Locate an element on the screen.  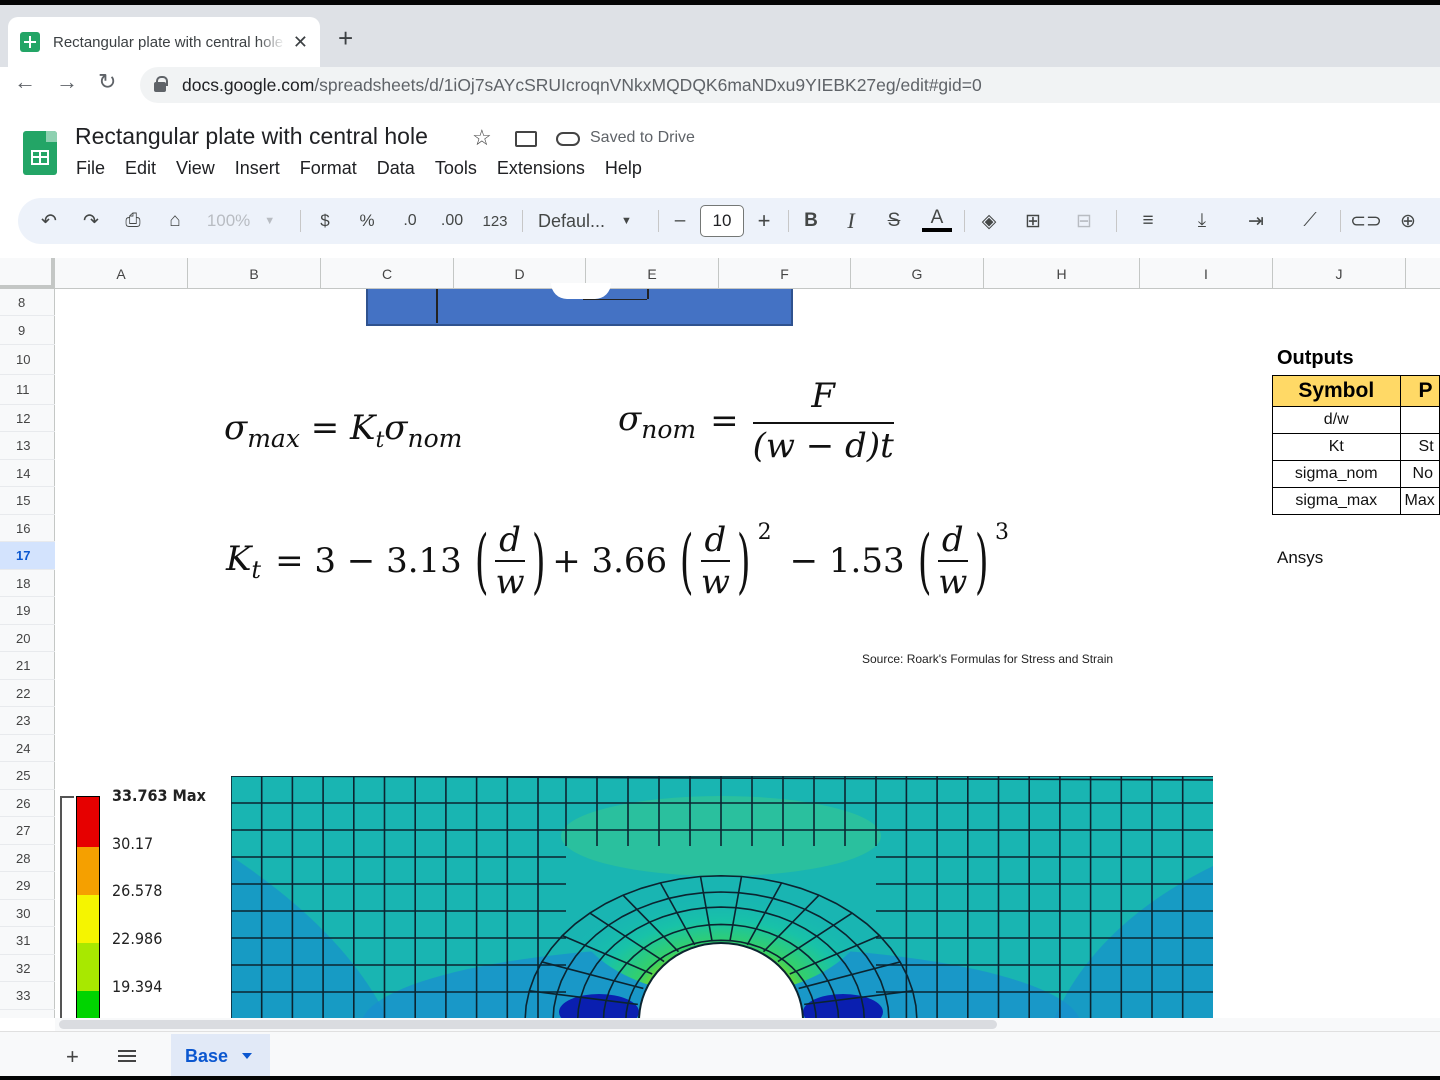
row-header: 19 is located at coordinates (27, 611).